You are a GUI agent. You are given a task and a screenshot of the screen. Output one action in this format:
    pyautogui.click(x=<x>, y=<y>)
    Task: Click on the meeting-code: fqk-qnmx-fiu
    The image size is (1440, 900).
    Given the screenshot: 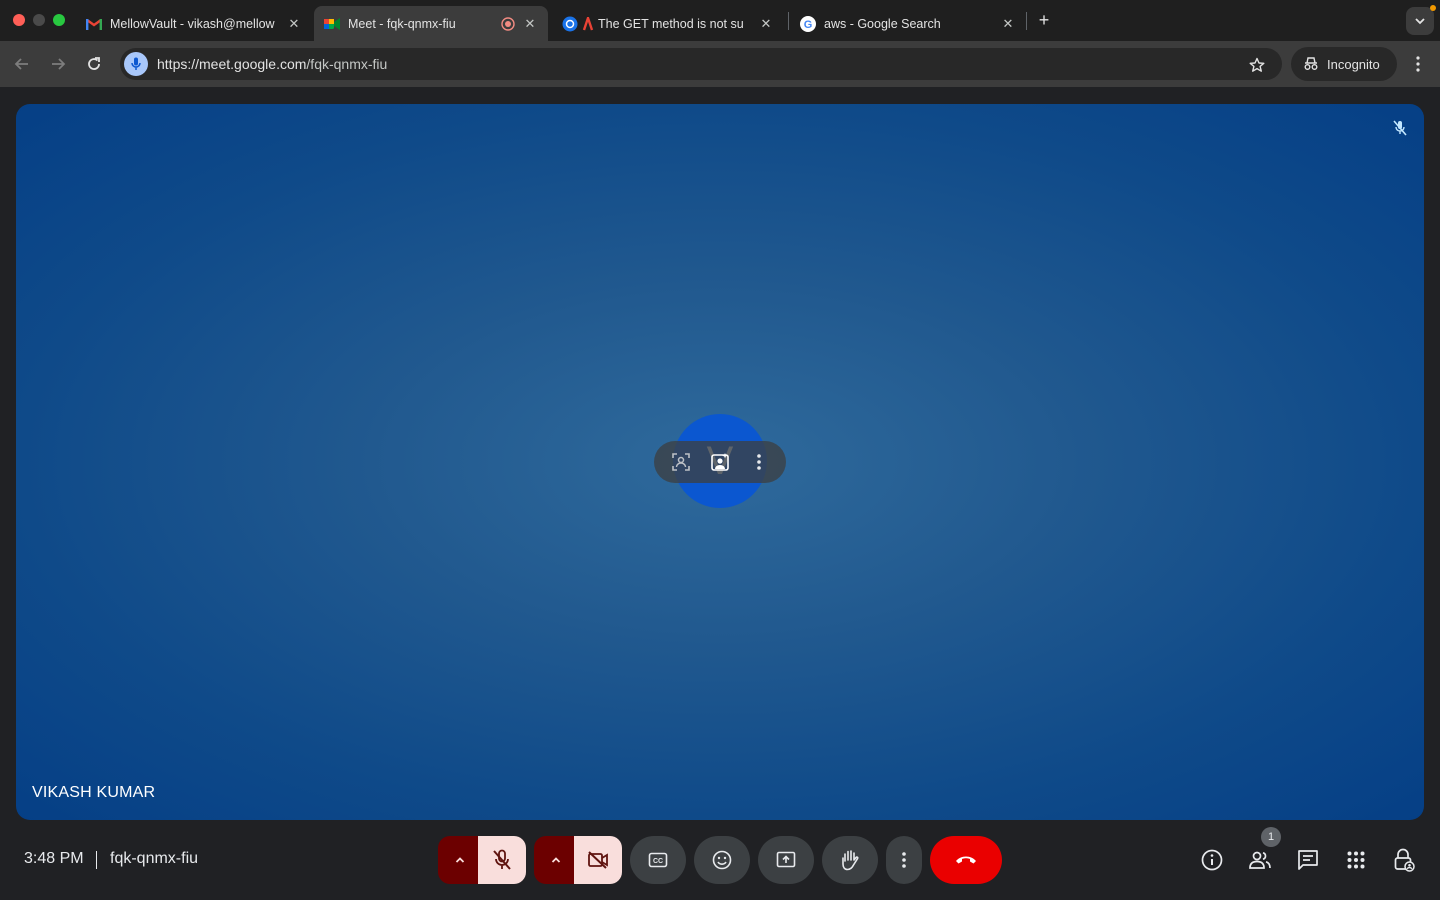 What is the action you would take?
    pyautogui.click(x=154, y=858)
    